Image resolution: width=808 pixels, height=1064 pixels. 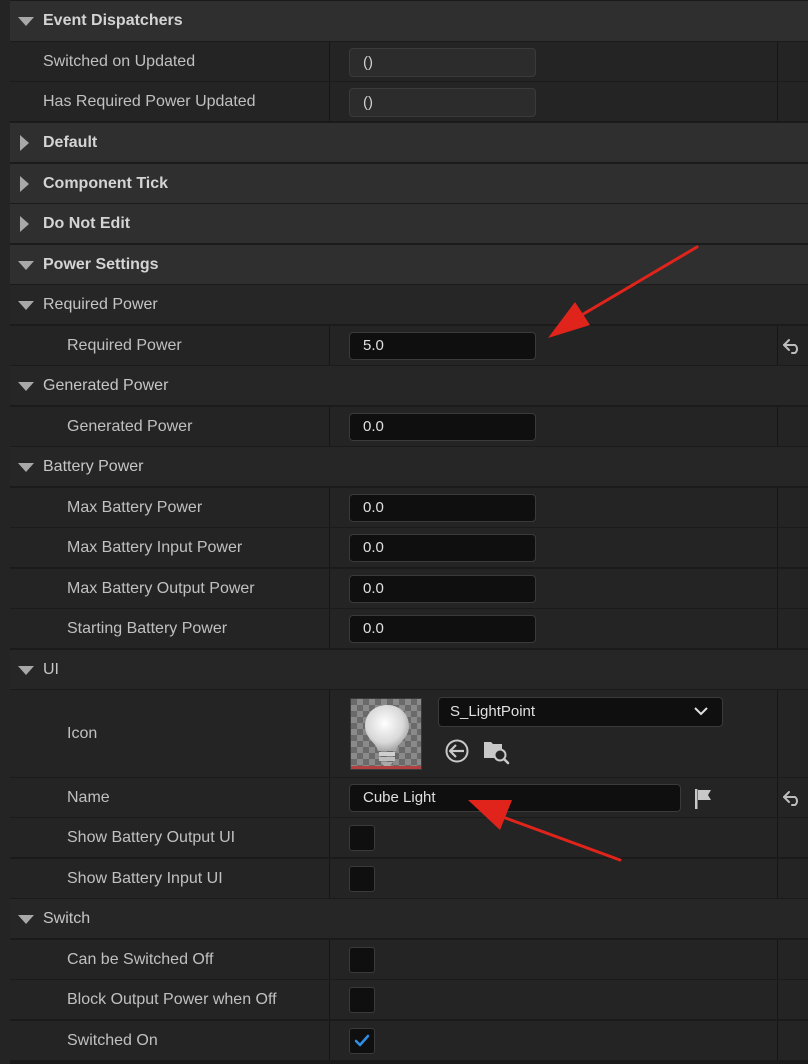 I want to click on group-required-power: Required Power, so click(x=409, y=304).